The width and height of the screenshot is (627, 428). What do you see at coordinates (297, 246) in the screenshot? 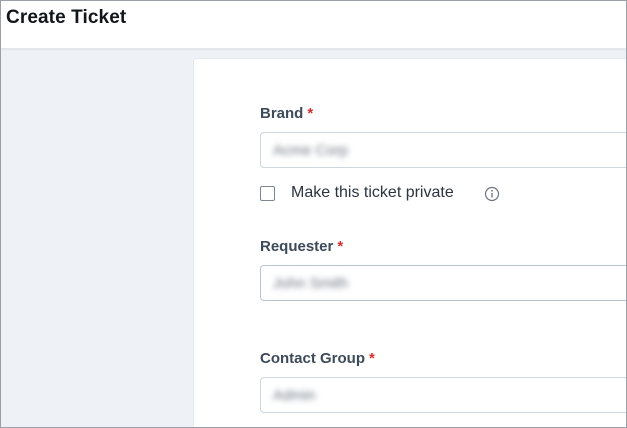
I see `requester-label-text: Requester` at bounding box center [297, 246].